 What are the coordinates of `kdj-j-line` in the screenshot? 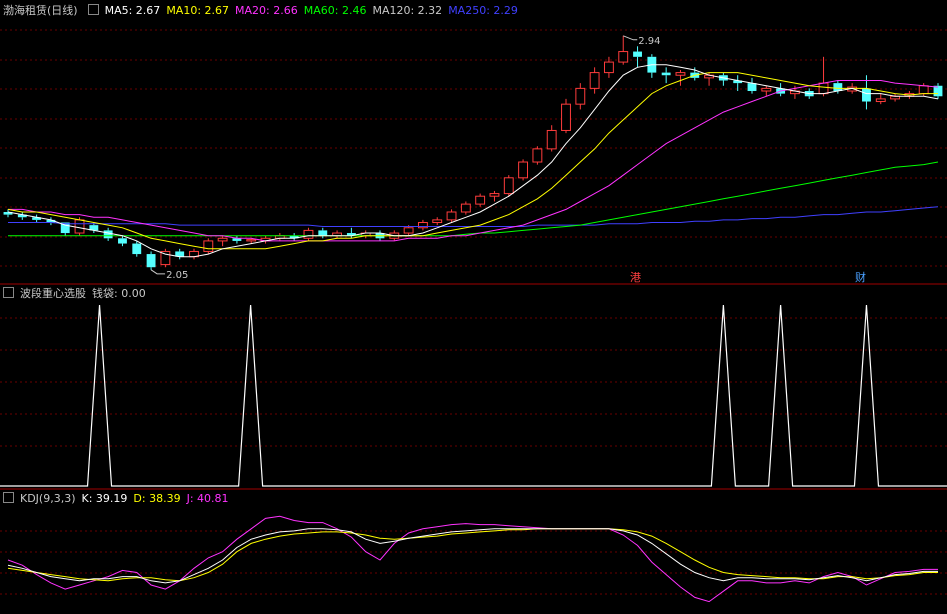 It's located at (472, 559).